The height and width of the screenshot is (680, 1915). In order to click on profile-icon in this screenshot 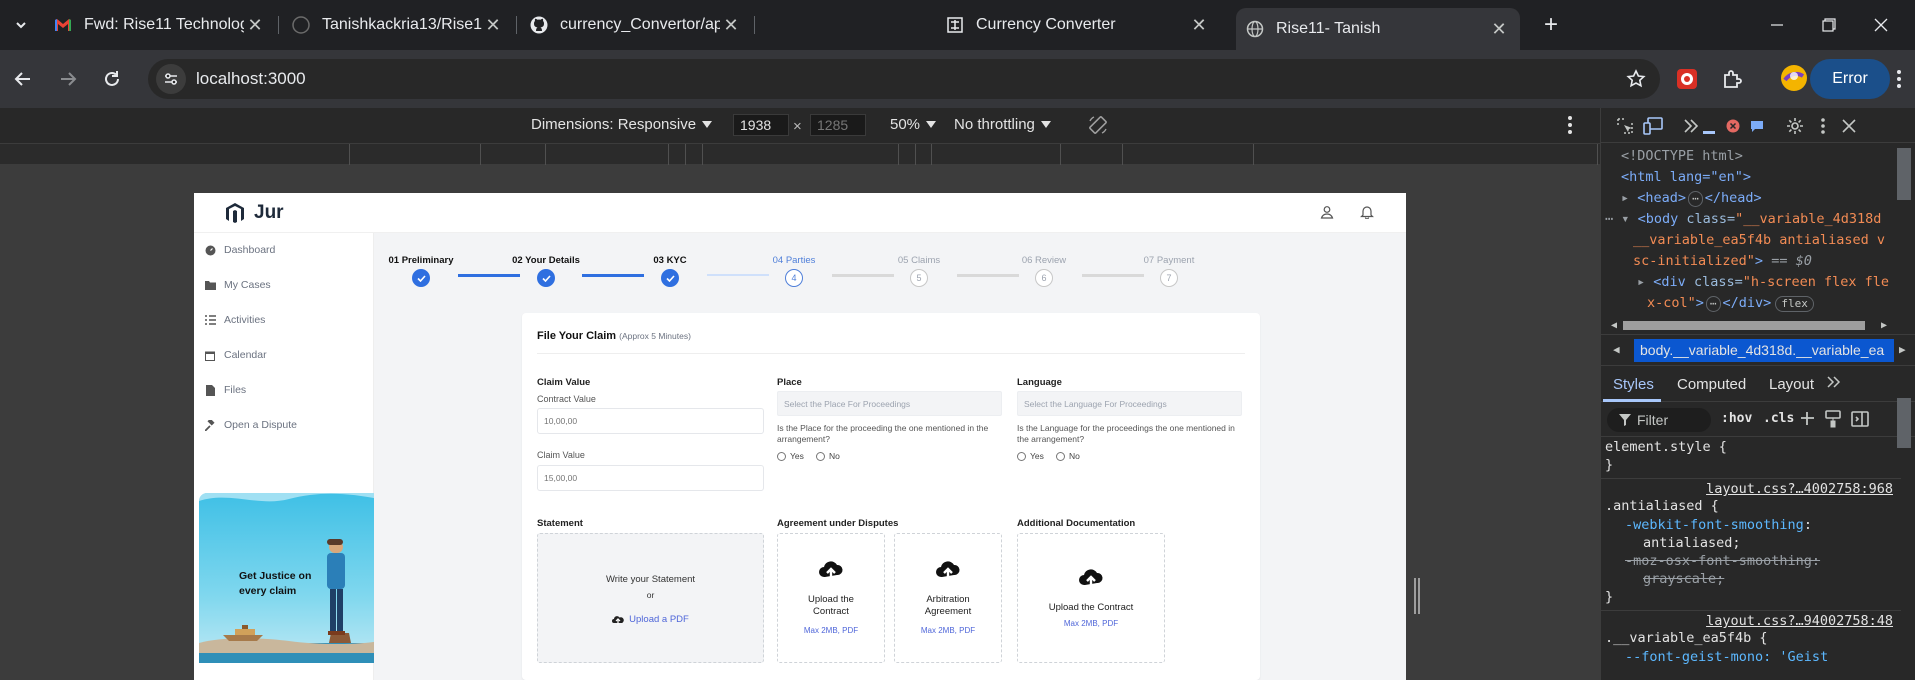, I will do `click(1794, 78)`.